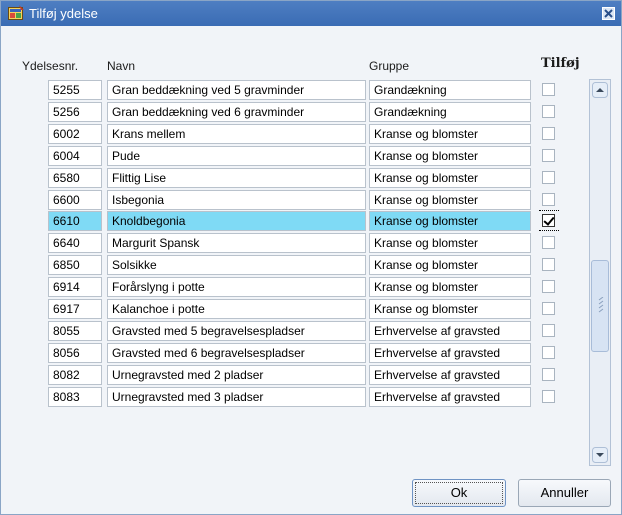 Image resolution: width=622 pixels, height=515 pixels. Describe the element at coordinates (75, 178) in the screenshot. I see `ydelsesnr-field: 6580` at that location.